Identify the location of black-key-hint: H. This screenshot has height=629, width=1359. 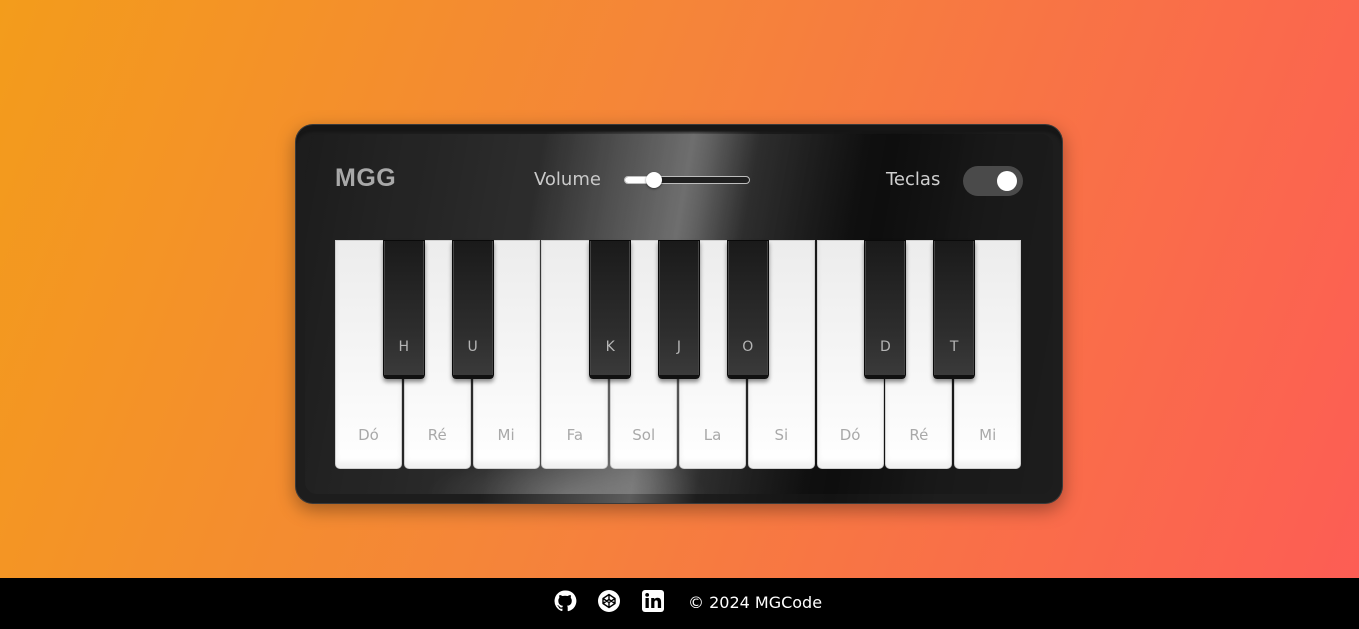
(404, 347).